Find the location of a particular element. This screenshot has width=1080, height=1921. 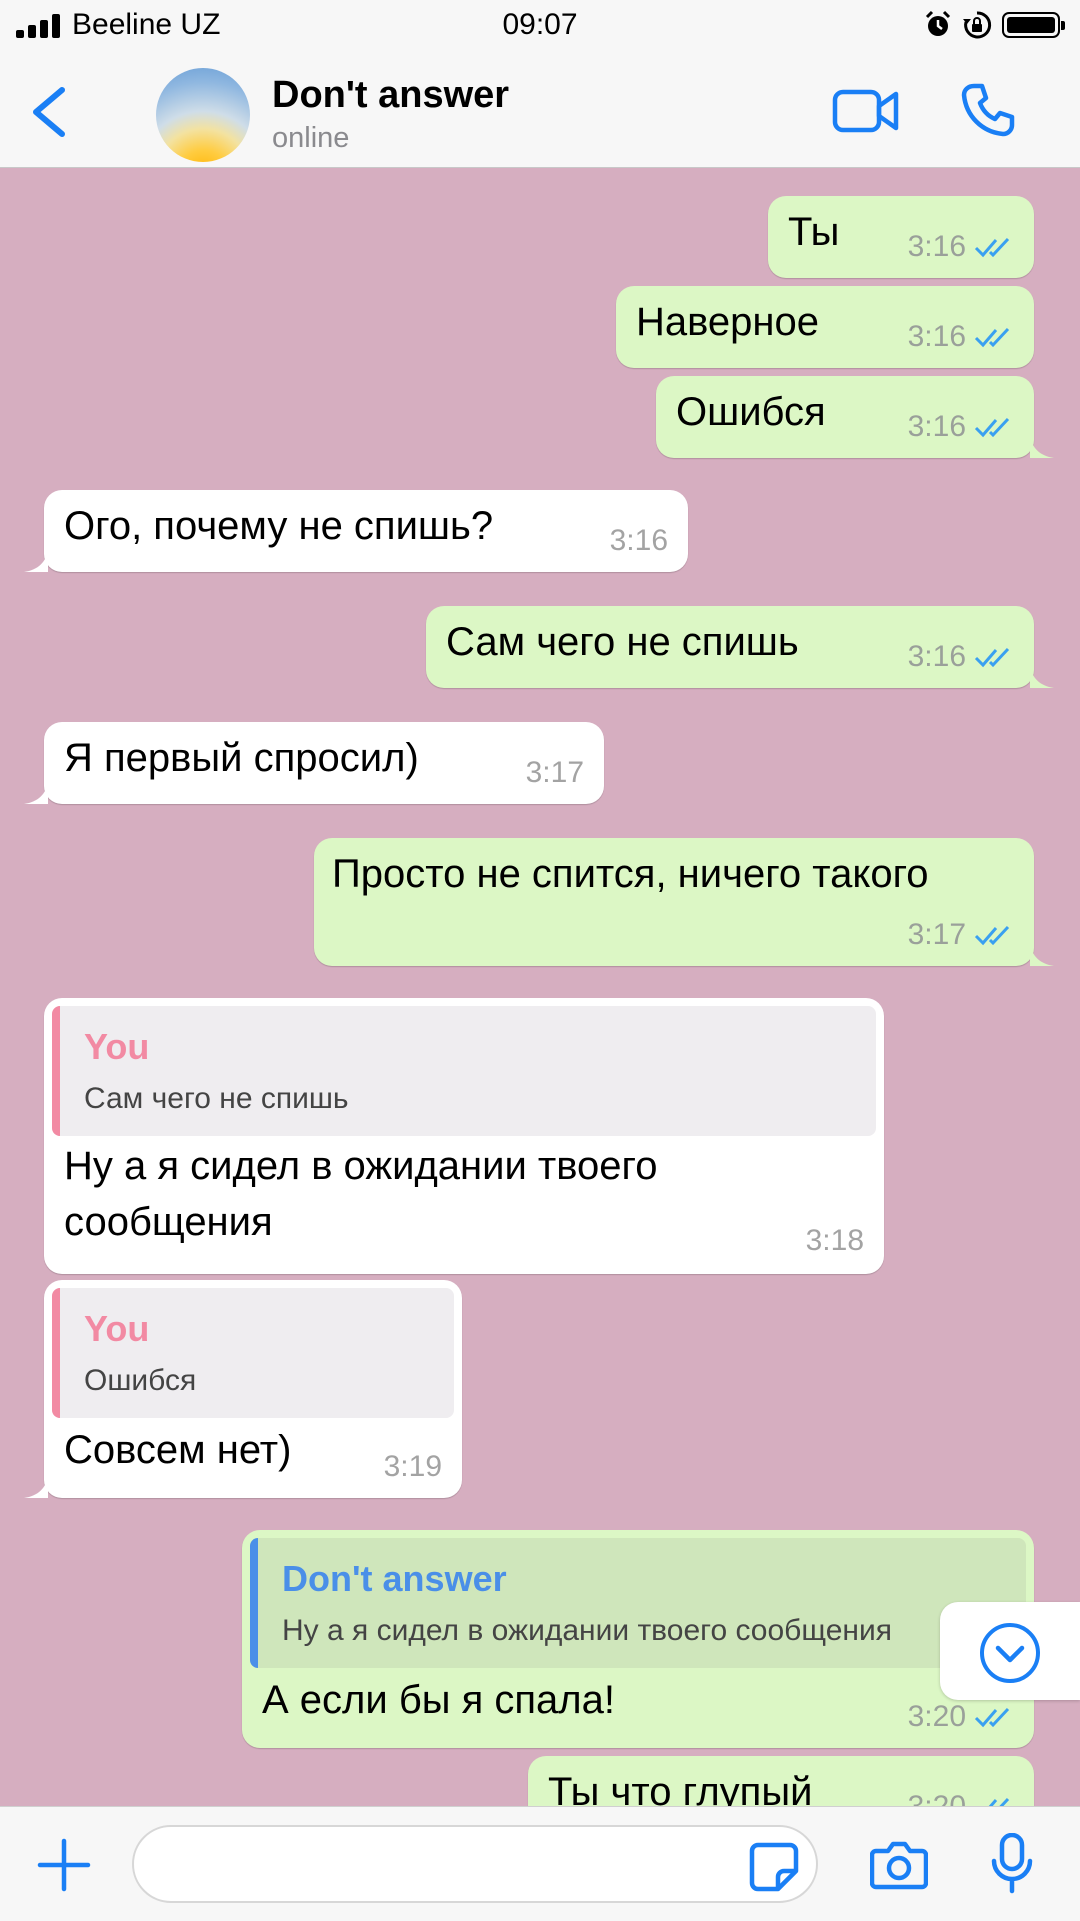

chevron-down-icon is located at coordinates (1010, 1653).